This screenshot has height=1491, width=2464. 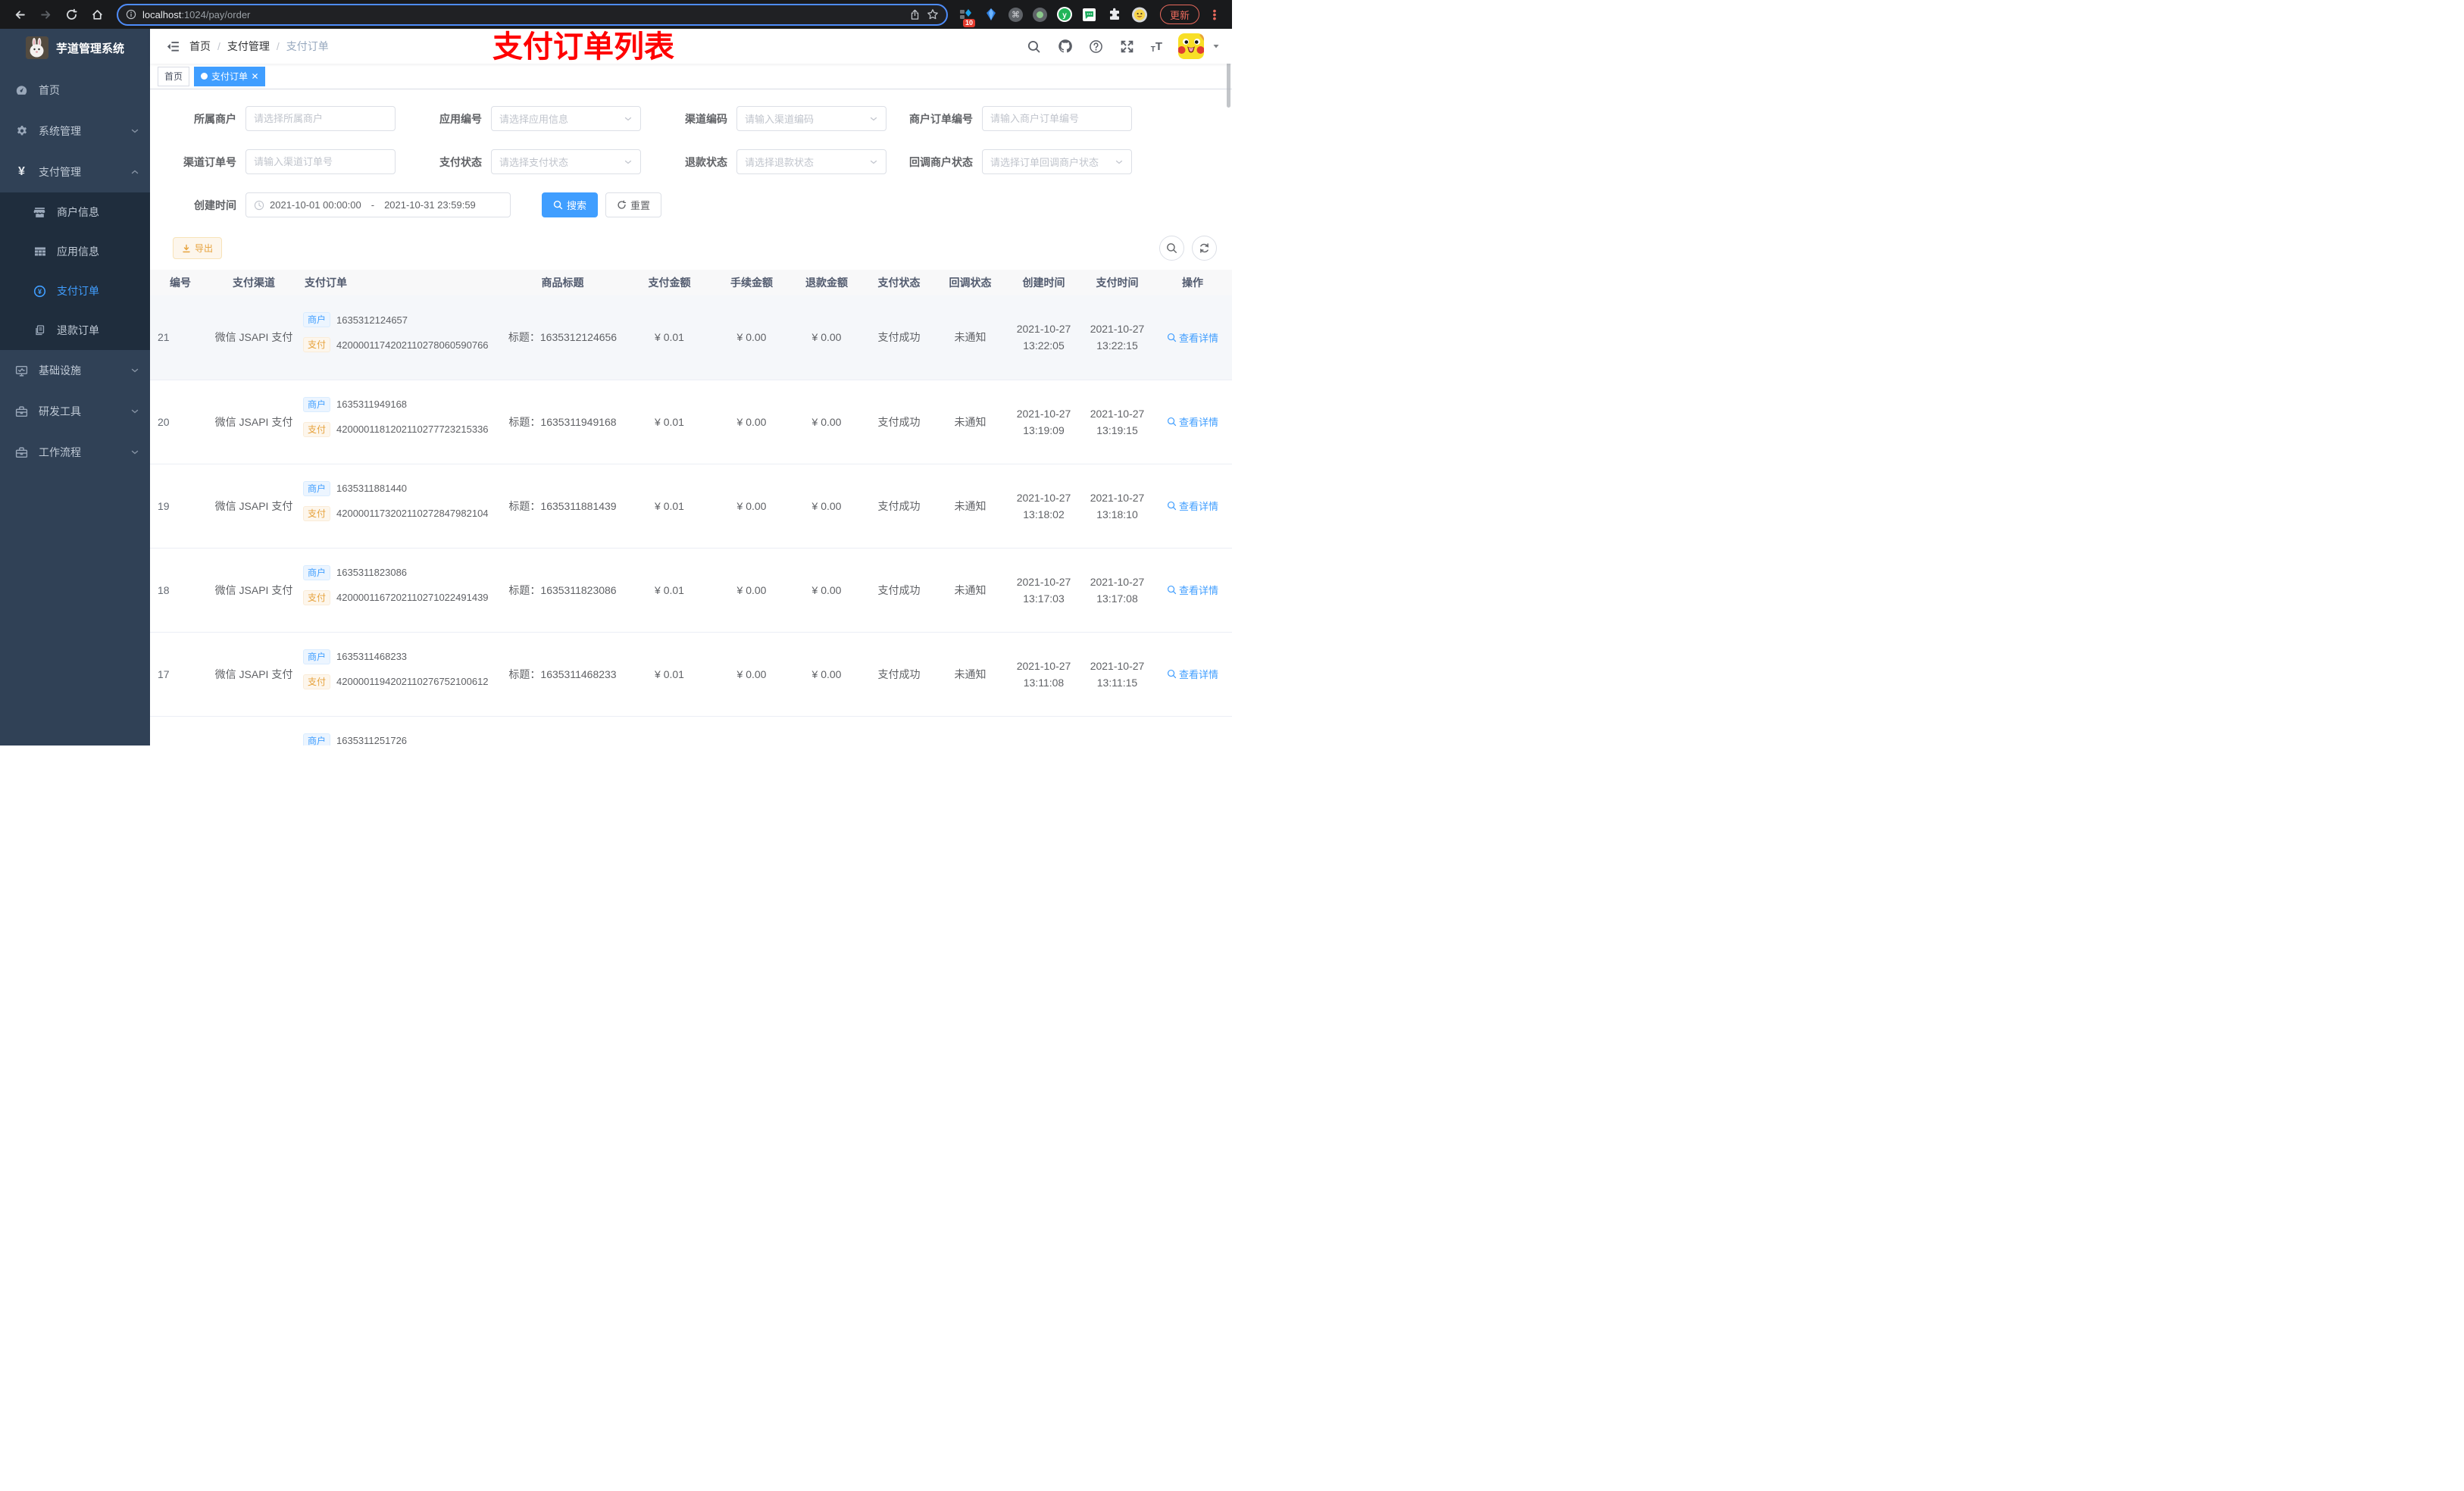 I want to click on profile-emoji-icon, so click(x=1139, y=14).